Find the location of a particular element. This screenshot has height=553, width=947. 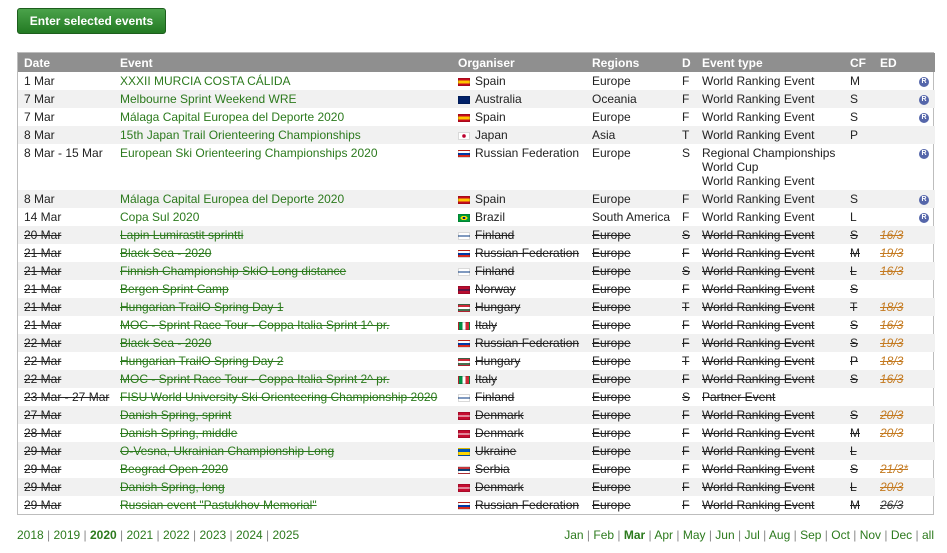

year-link-2019: 2019 is located at coordinates (67, 535).